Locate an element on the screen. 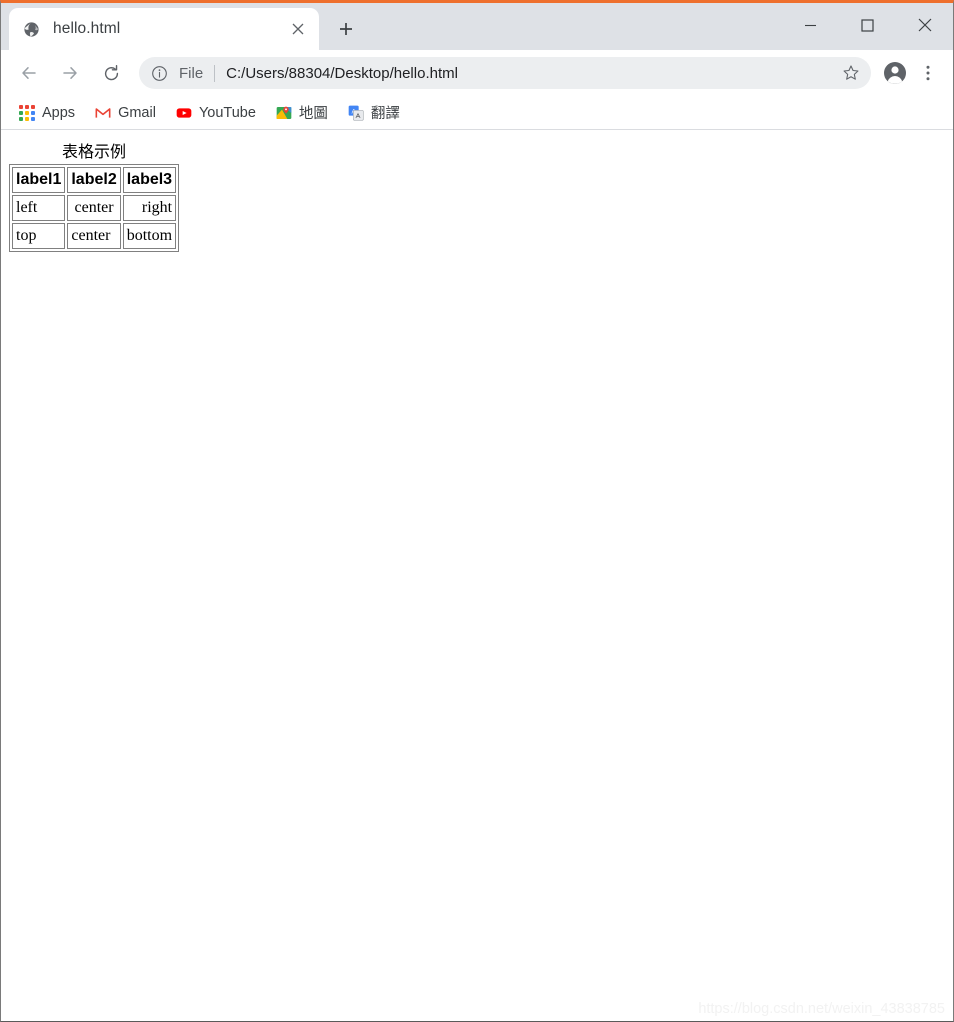 The image size is (954, 1022). bookmark-label: YouTube is located at coordinates (227, 112).